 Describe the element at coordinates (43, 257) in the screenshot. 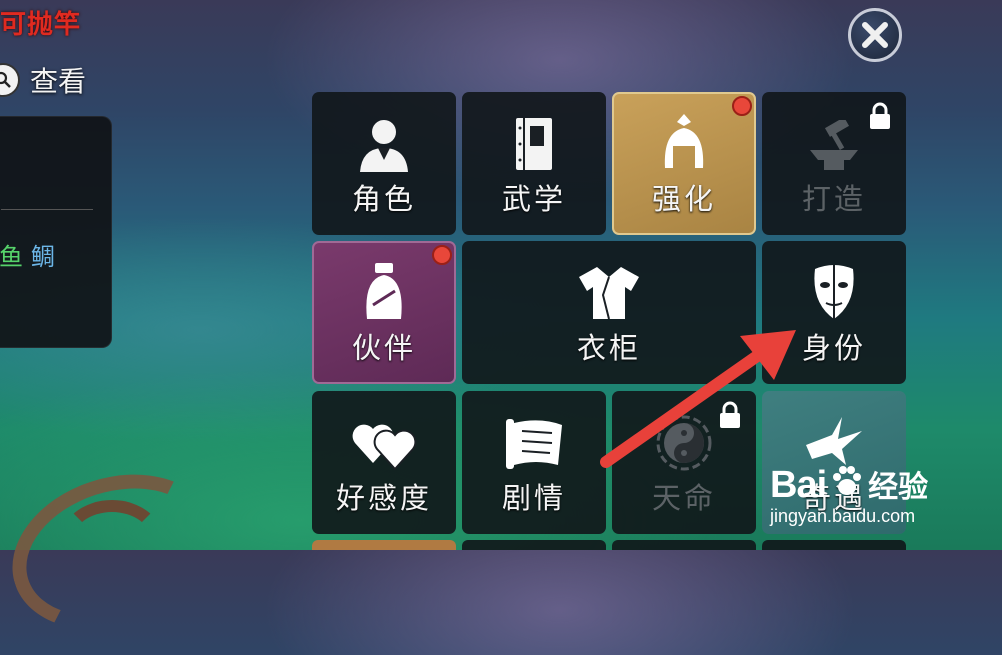

I see `fish-name-2: 鲷` at that location.